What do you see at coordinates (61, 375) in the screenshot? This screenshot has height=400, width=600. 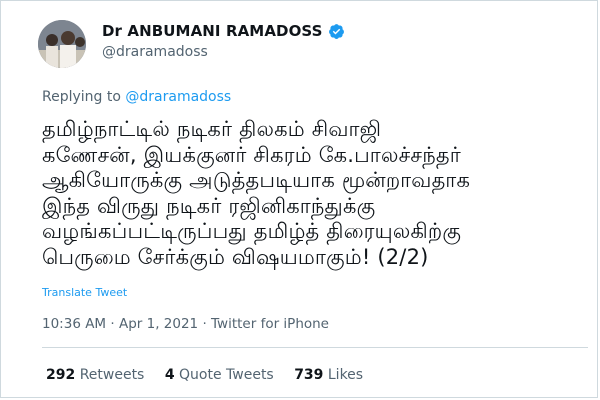 I see `retweets-count: 292` at bounding box center [61, 375].